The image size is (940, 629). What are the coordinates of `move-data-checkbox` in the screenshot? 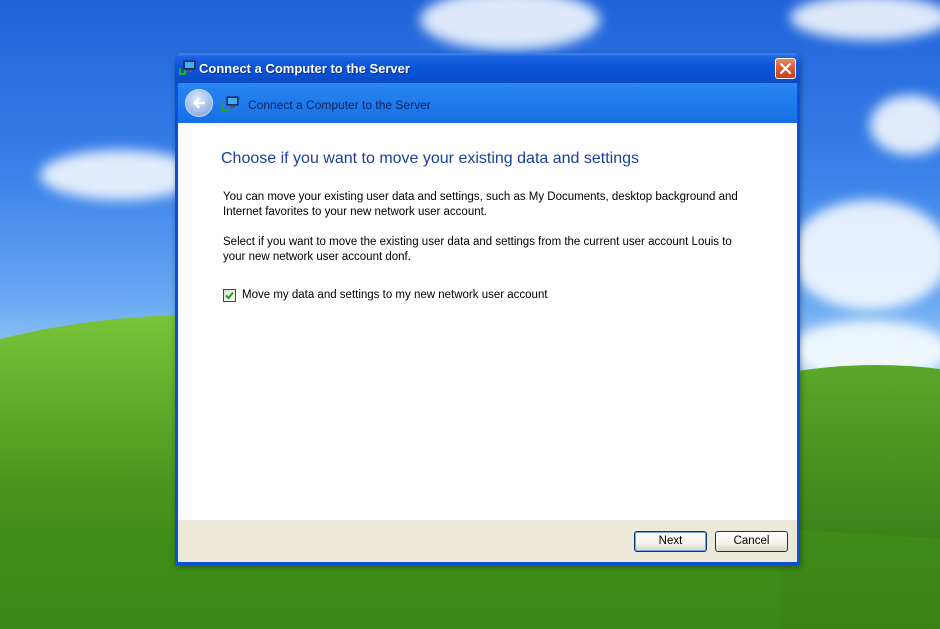 It's located at (229, 295).